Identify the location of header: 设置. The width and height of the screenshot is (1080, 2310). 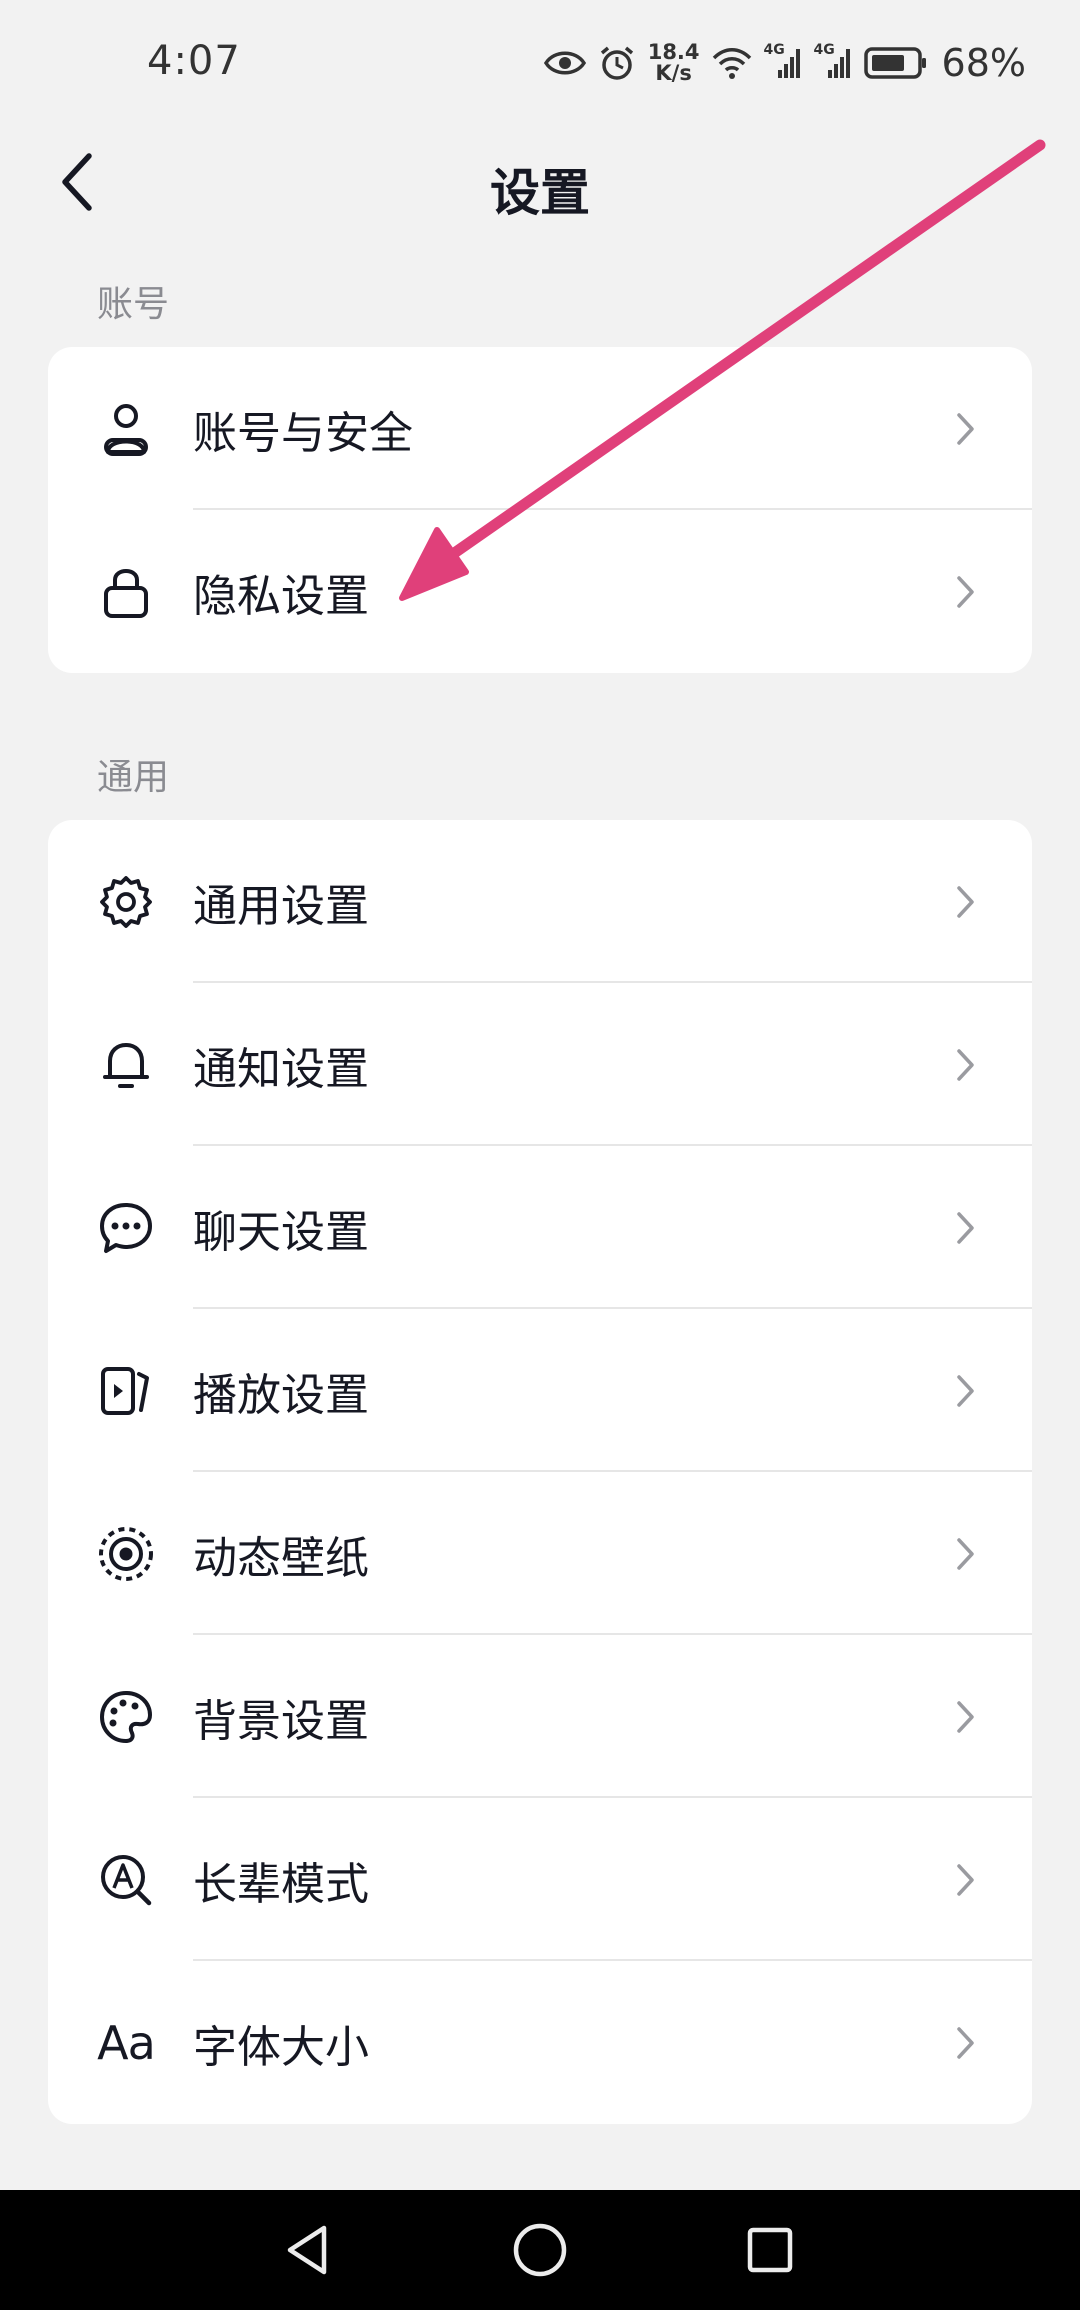
(540, 182).